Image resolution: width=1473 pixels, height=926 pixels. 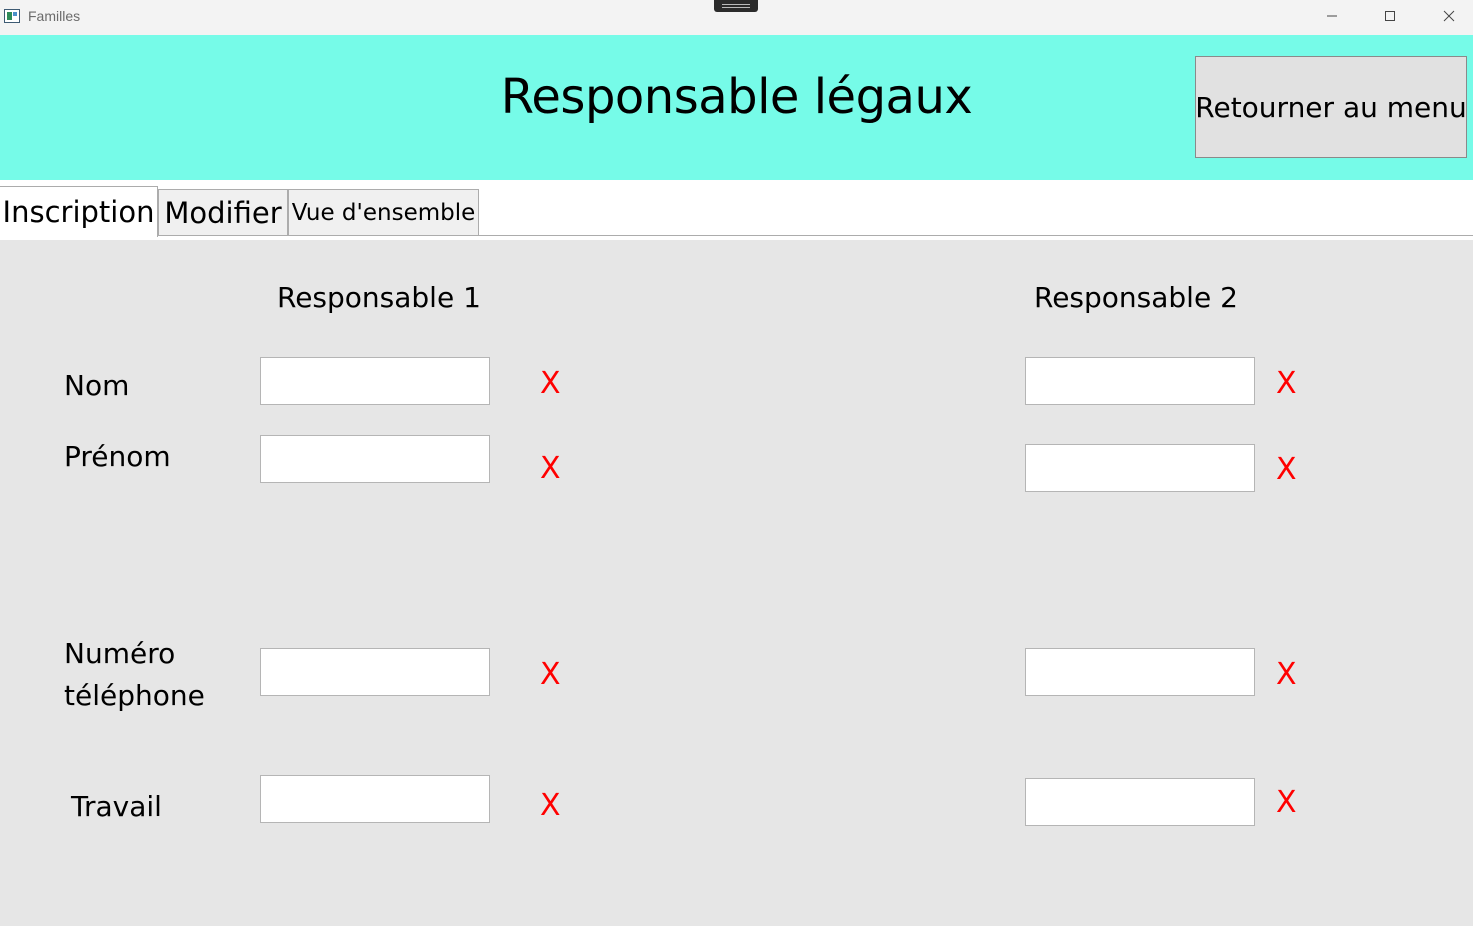 I want to click on prenom-error-marker-responsable-2: X, so click(x=1286, y=469).